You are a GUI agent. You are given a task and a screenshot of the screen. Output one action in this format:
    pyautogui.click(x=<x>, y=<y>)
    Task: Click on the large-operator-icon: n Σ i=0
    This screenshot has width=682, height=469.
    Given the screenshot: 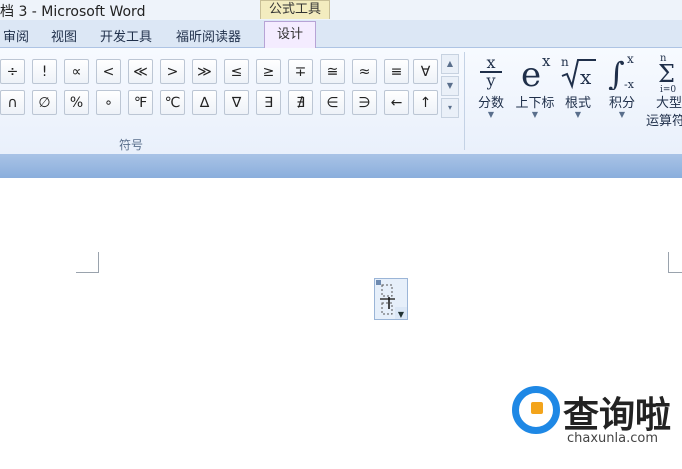 What is the action you would take?
    pyautogui.click(x=665, y=73)
    